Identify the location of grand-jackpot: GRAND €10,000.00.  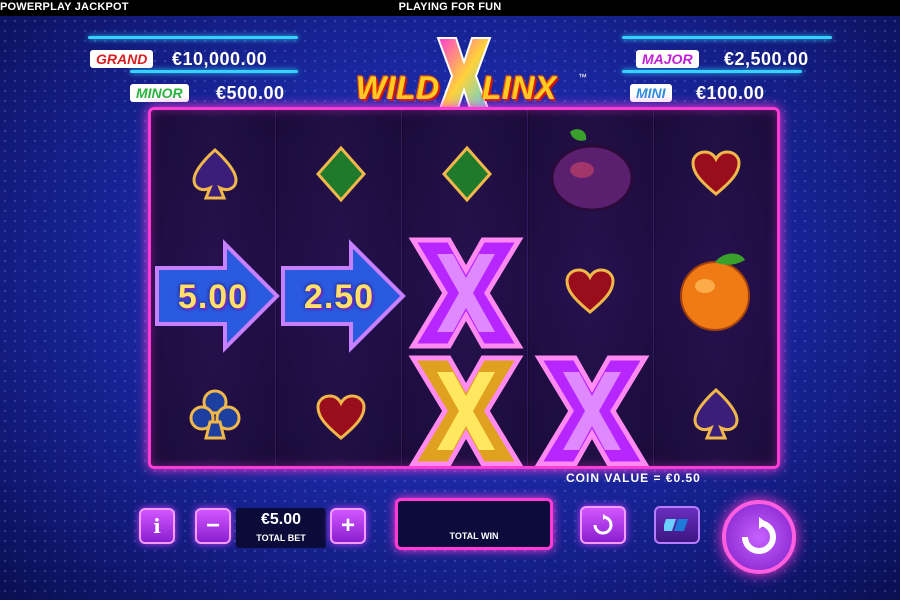
(200, 59).